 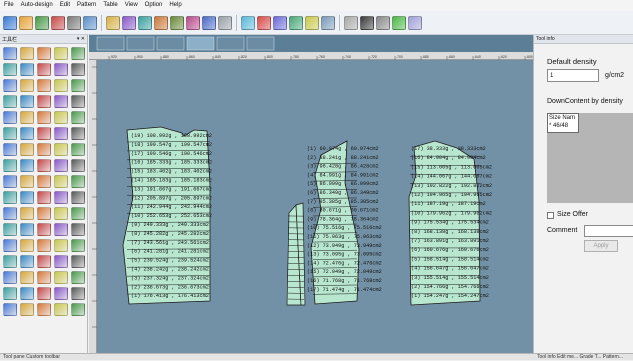 I want to click on tool-23-icon, so click(x=44, y=117).